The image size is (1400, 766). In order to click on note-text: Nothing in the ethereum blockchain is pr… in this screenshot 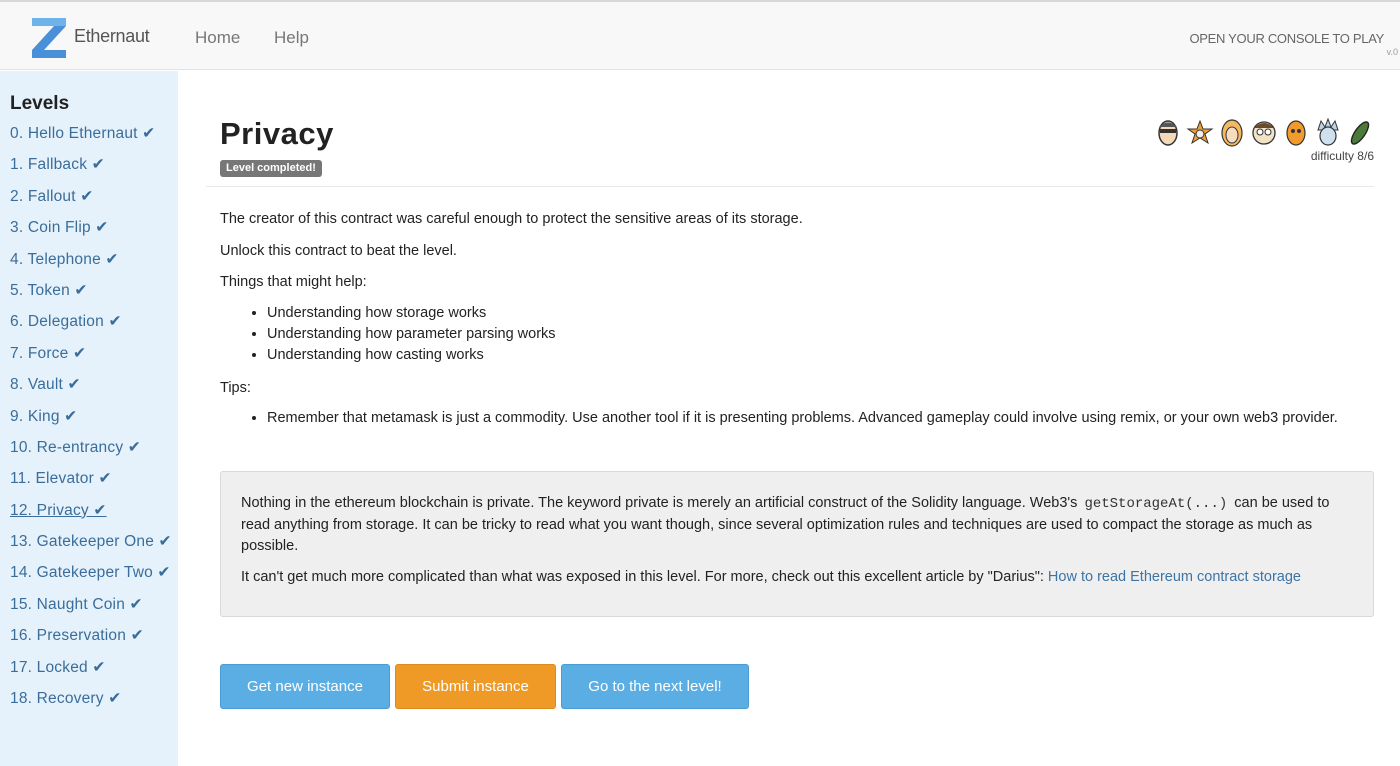, I will do `click(661, 503)`.